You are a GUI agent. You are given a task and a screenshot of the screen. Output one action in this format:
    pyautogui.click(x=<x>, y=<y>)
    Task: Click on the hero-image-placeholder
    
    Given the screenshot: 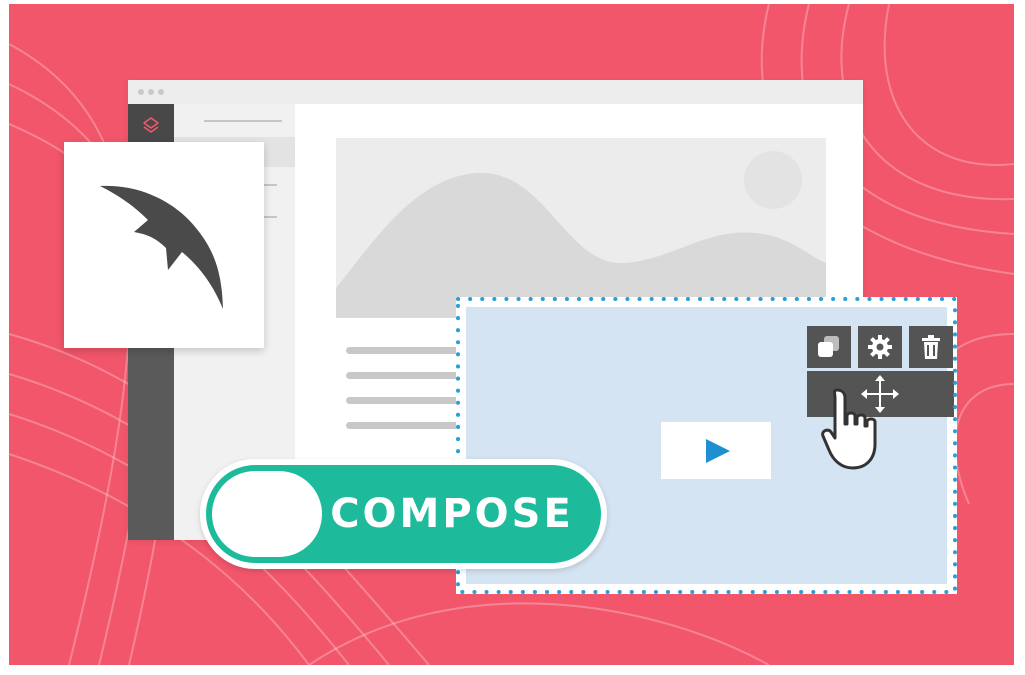 What is the action you would take?
    pyautogui.click(x=581, y=228)
    